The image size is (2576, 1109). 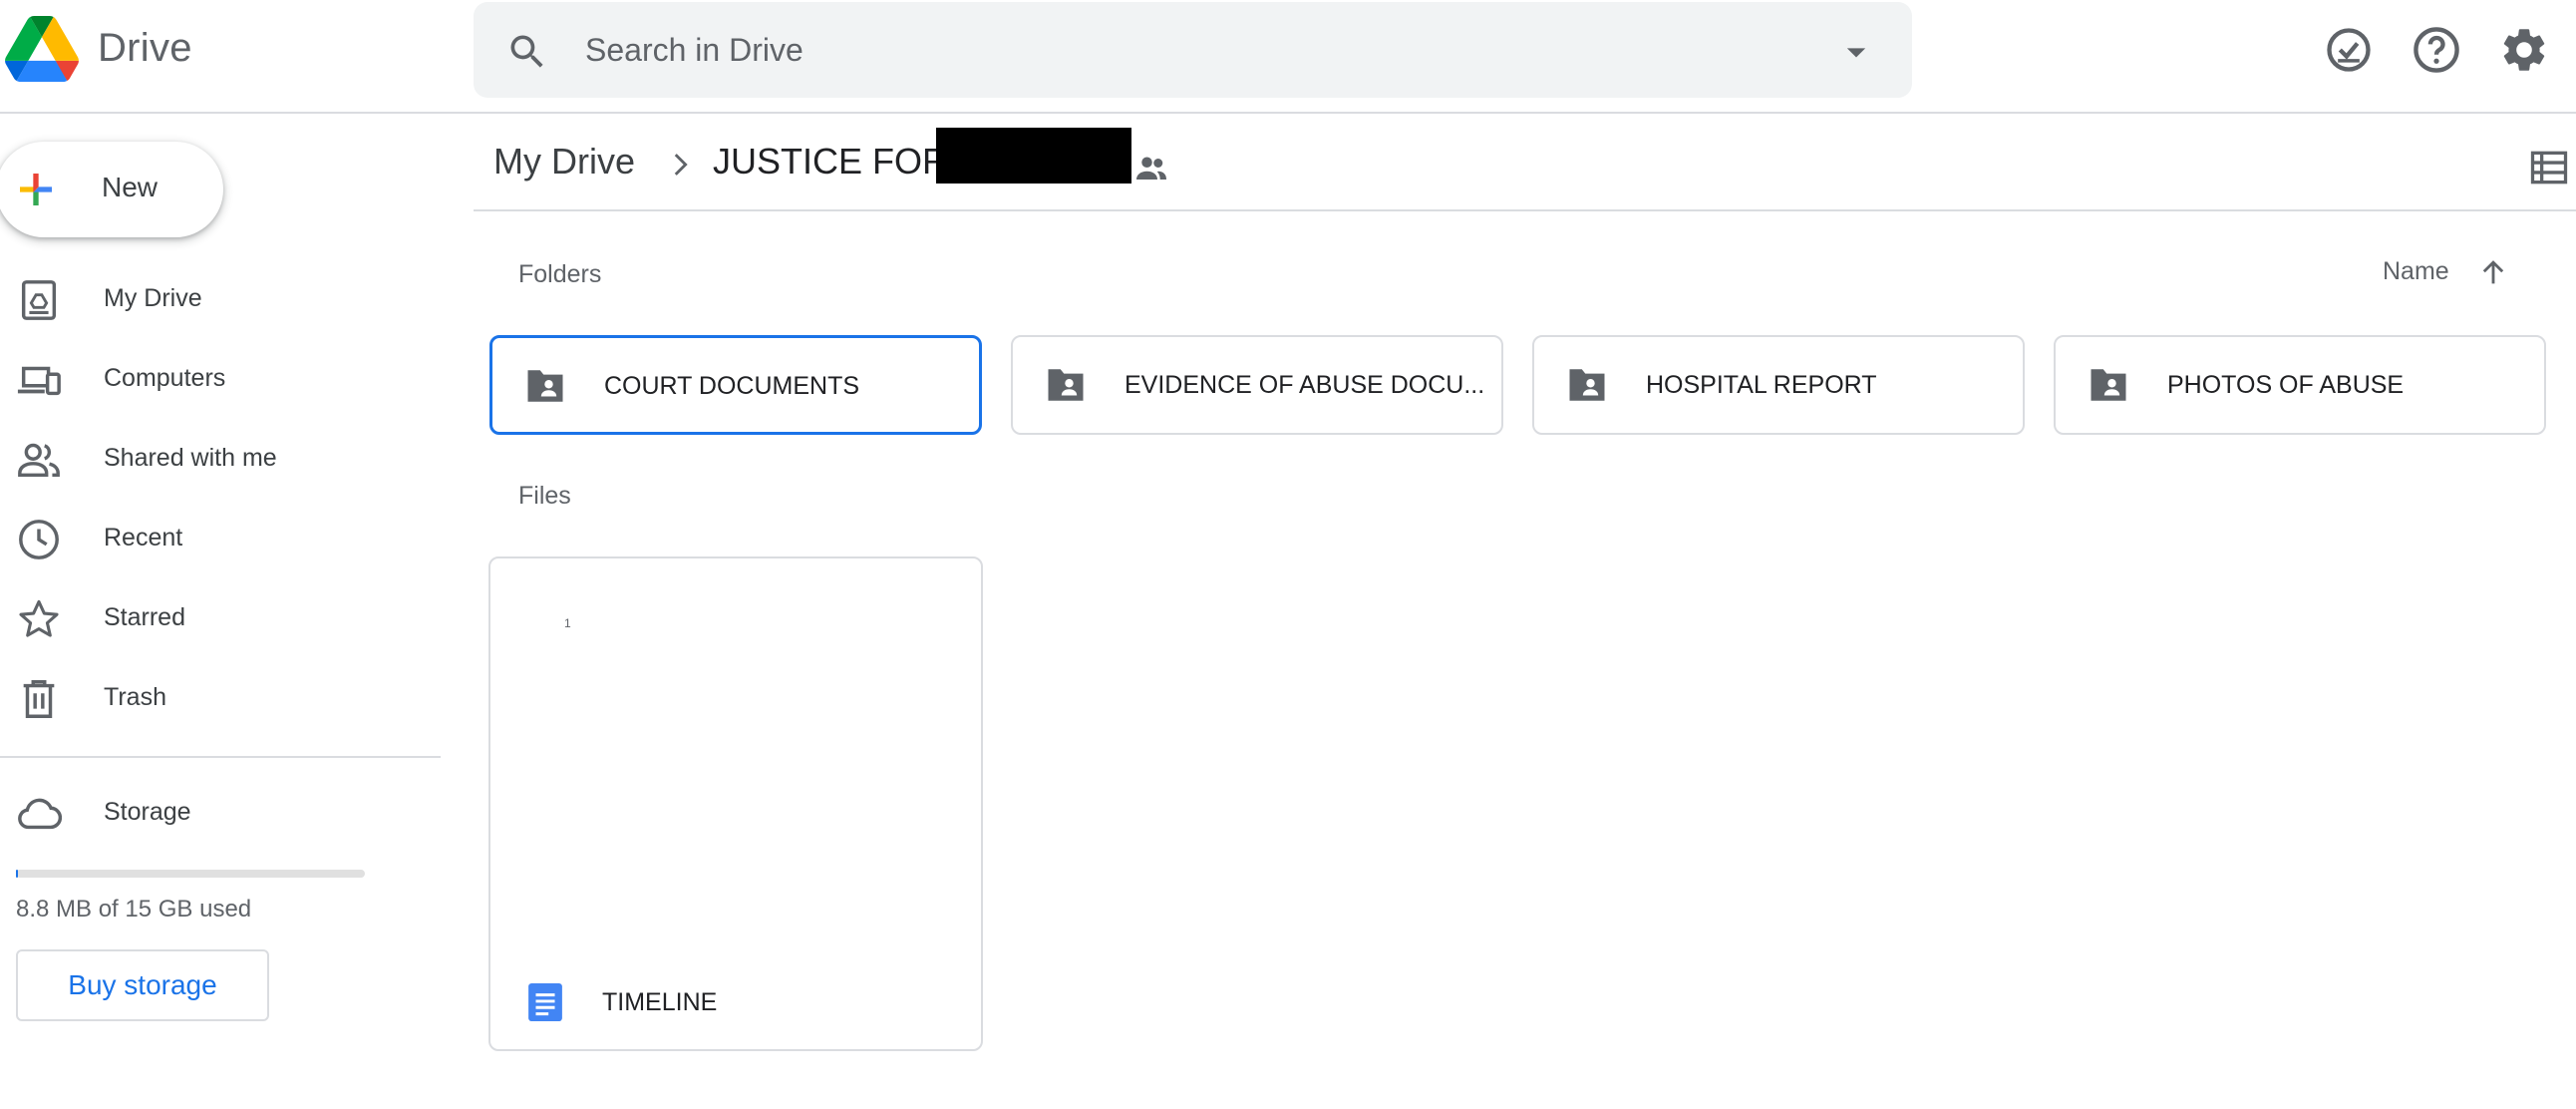 I want to click on sidebar-item-my-drive: My Drive, so click(x=219, y=299).